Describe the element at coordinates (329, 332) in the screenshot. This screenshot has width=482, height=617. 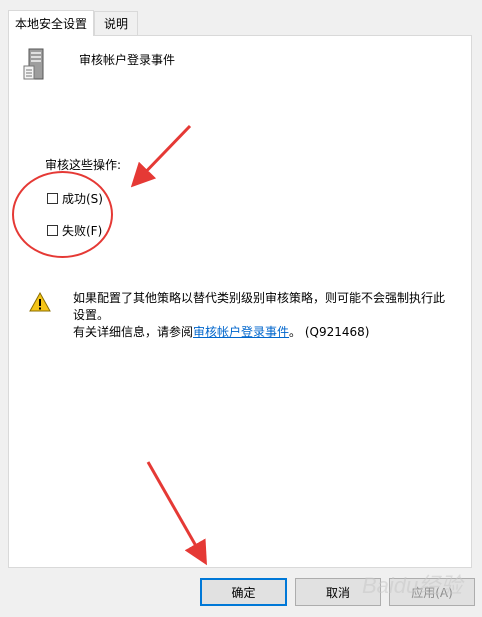
I see `warning-line2-suffix: 。 (Q921468)` at that location.